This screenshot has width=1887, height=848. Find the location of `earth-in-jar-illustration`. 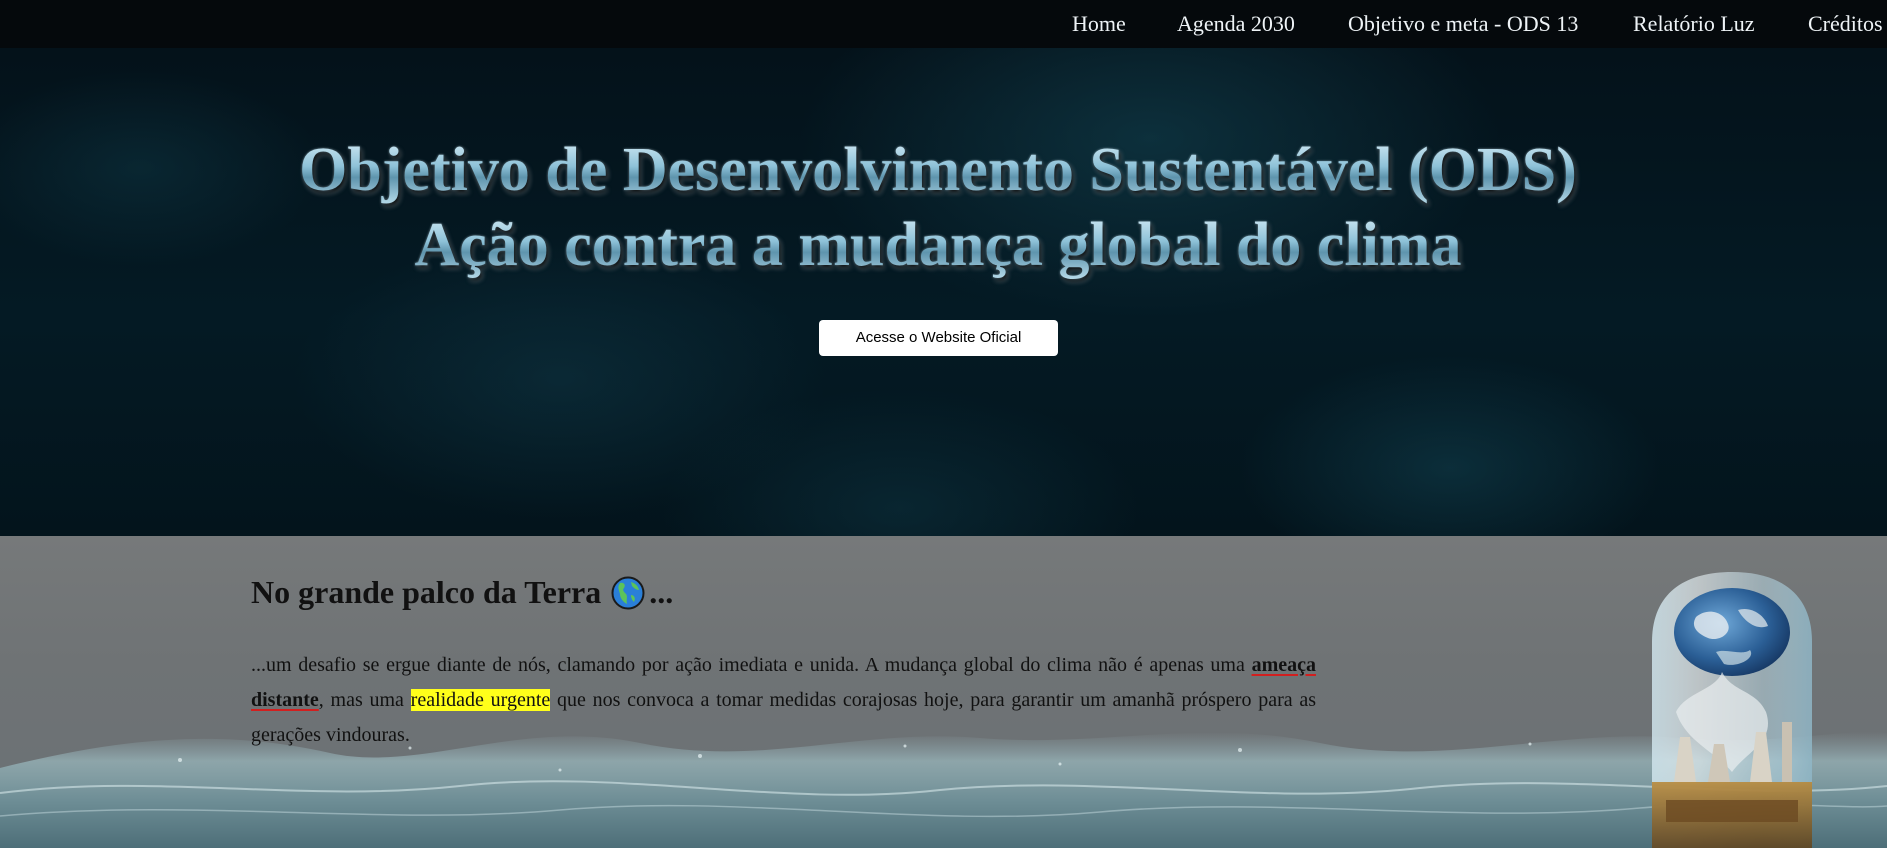

earth-in-jar-illustration is located at coordinates (1732, 710).